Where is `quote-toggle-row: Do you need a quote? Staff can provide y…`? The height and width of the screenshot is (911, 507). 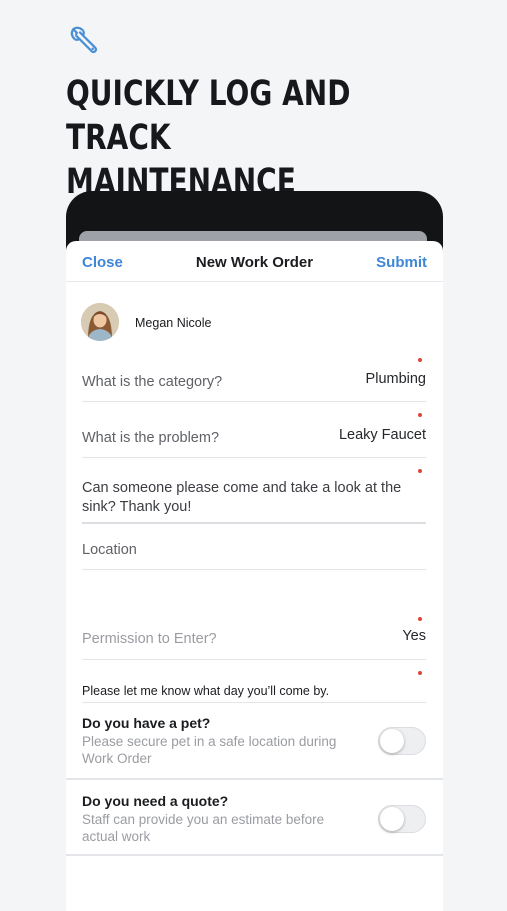 quote-toggle-row: Do you need a quote? Staff can provide y… is located at coordinates (254, 823).